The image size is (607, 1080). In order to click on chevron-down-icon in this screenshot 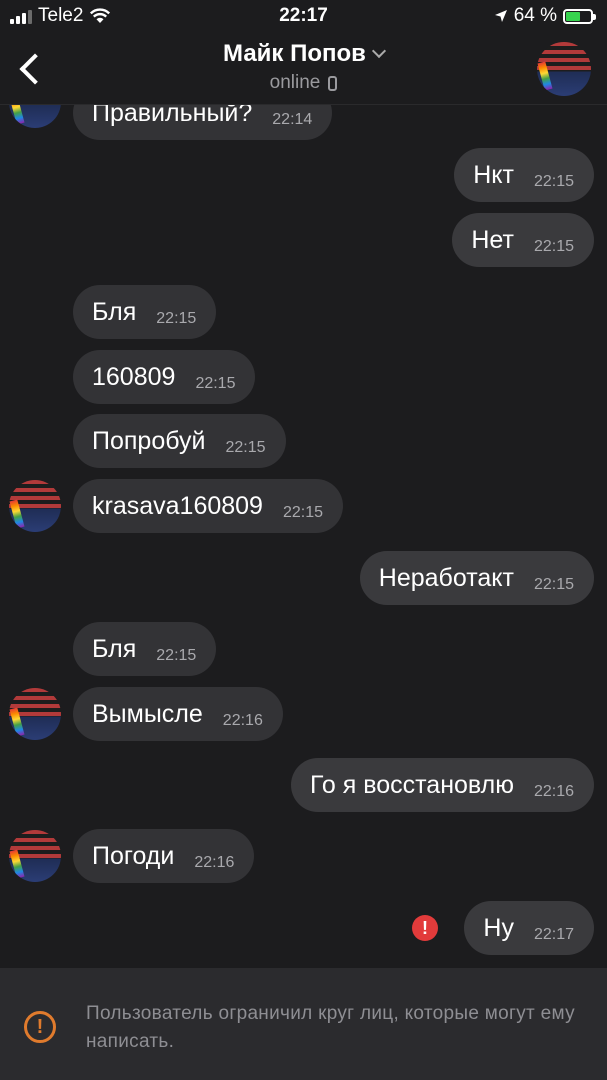, I will do `click(379, 51)`.